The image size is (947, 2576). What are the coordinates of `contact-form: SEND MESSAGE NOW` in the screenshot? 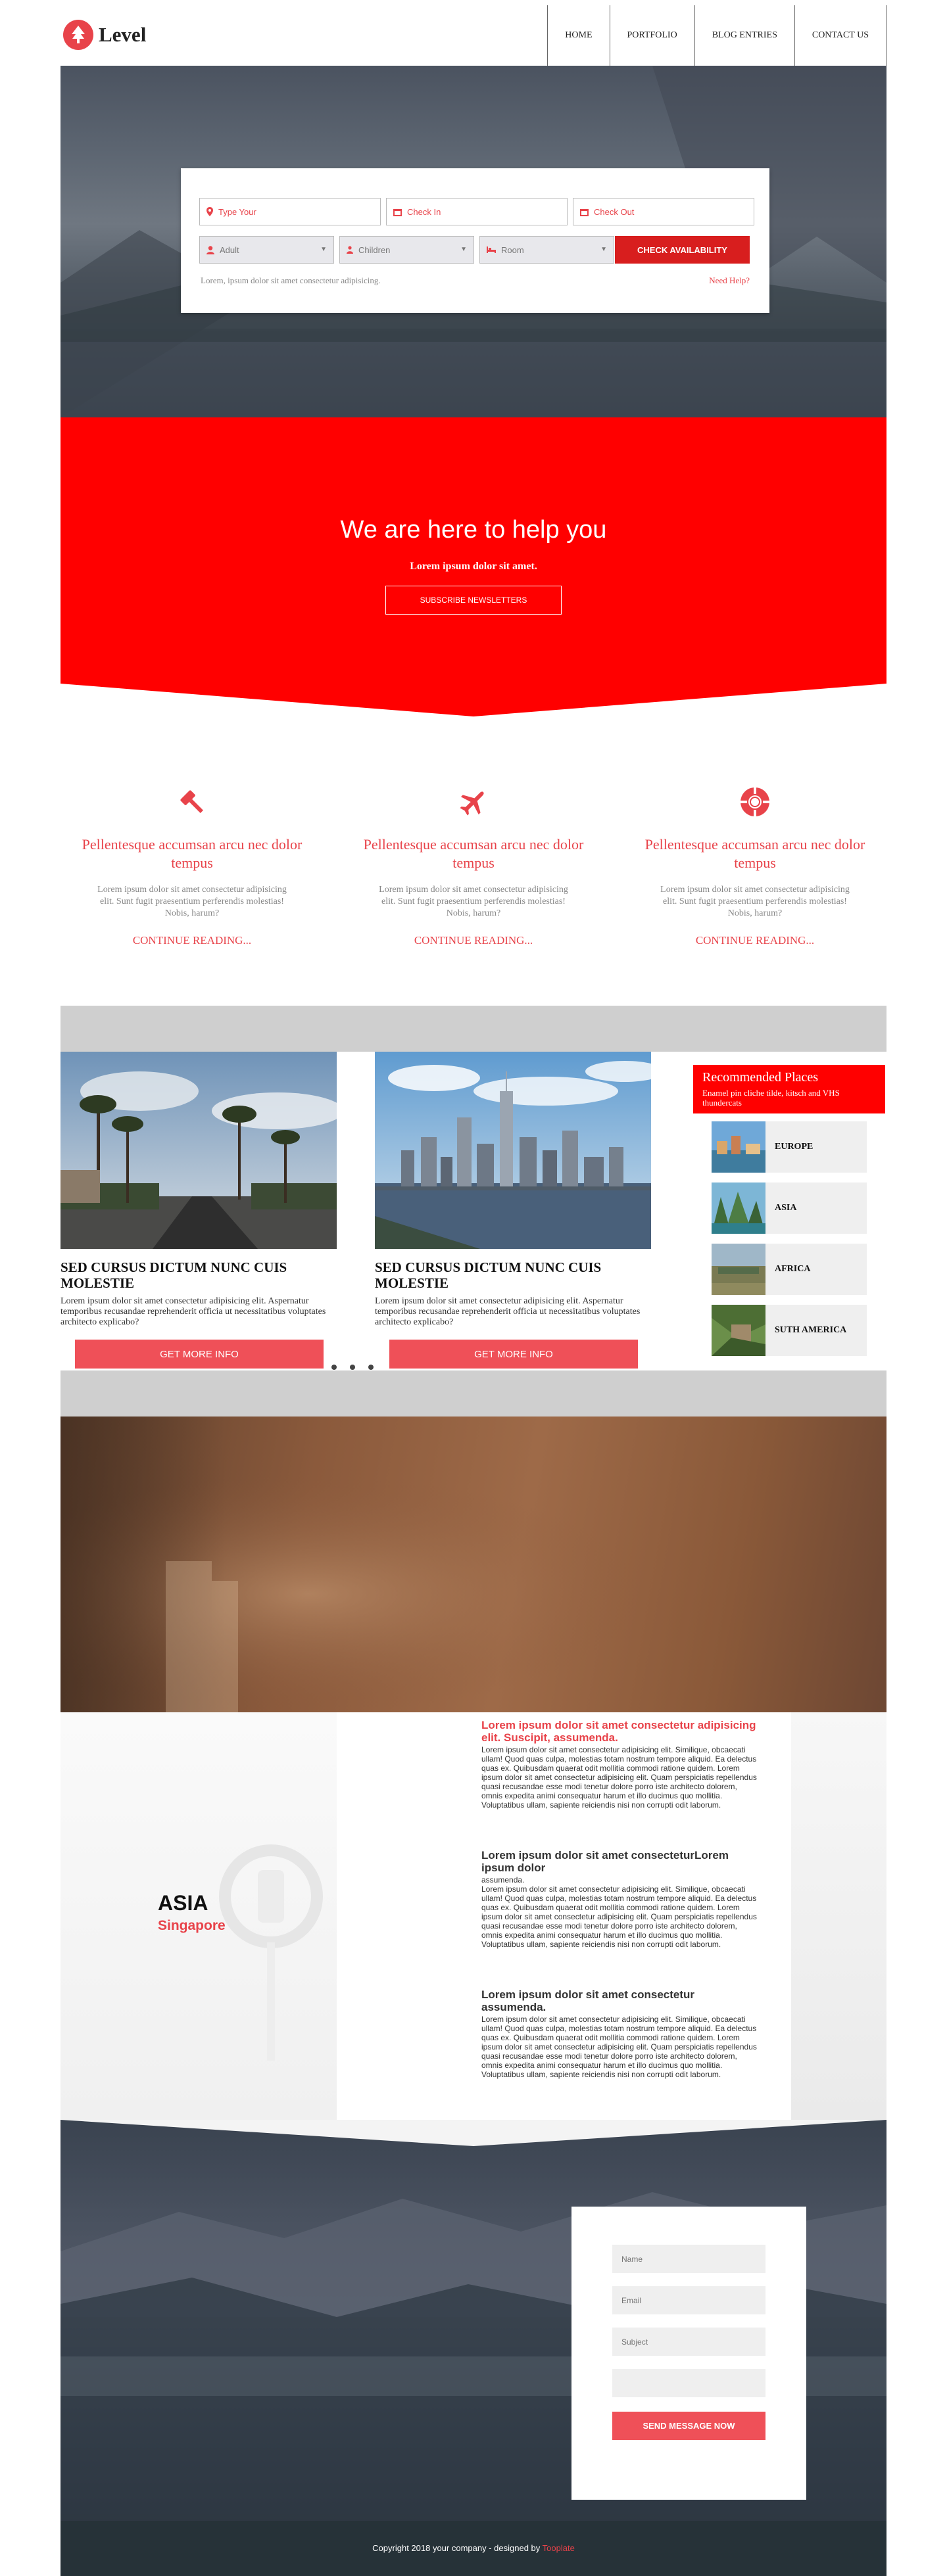 It's located at (688, 2353).